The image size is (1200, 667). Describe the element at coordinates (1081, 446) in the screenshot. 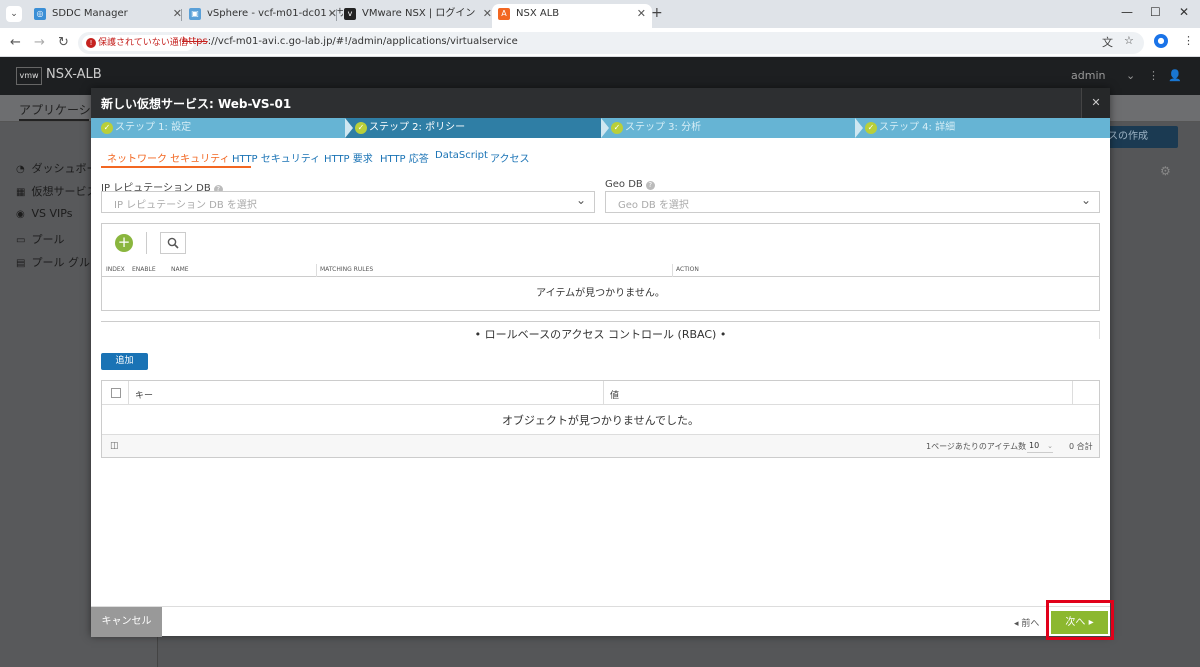

I see `total-count: 0 合計` at that location.